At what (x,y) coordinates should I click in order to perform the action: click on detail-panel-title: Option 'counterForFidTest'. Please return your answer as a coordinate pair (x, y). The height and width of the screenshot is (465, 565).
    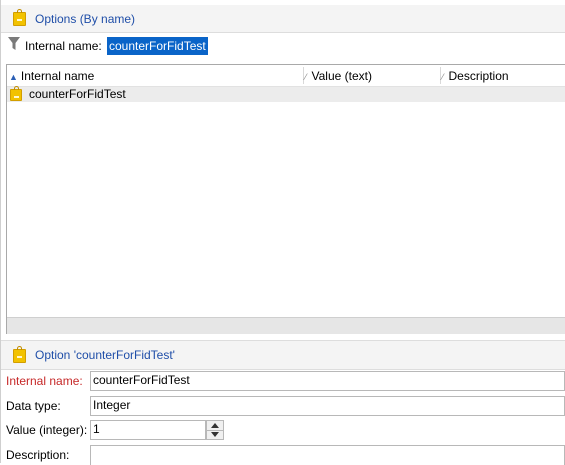
    Looking at the image, I should click on (105, 355).